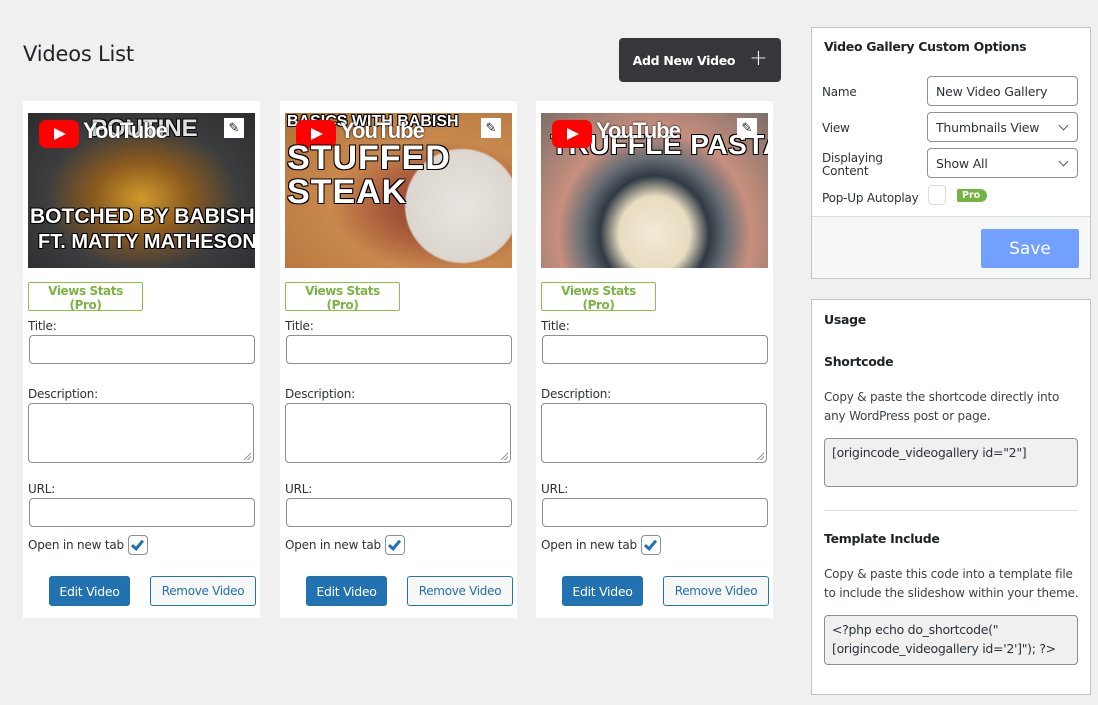 The image size is (1098, 705). Describe the element at coordinates (142, 216) in the screenshot. I see `thumbnail-headline-line-1: BOTCHED BY BABISH` at that location.